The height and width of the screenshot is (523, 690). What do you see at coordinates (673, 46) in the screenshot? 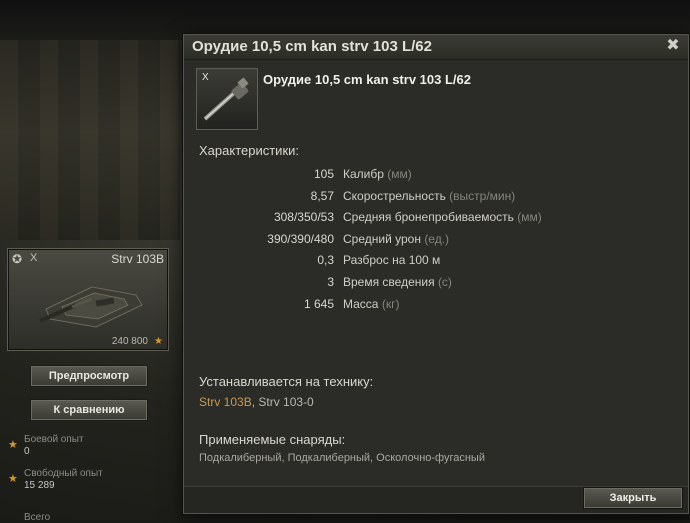
I see `close-icon: ✖` at bounding box center [673, 46].